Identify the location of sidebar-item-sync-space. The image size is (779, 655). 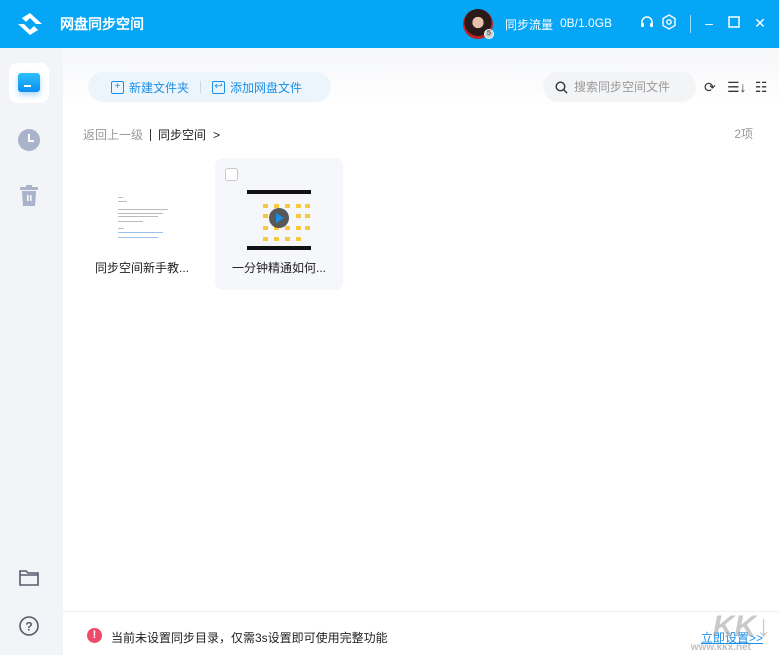
(29, 83).